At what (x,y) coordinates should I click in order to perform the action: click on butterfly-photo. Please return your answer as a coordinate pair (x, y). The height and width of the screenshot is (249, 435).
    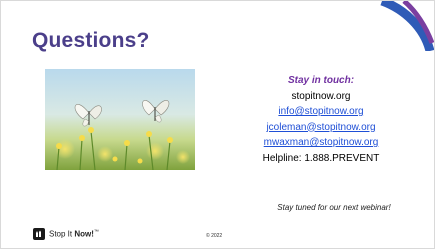
    Looking at the image, I should click on (120, 119).